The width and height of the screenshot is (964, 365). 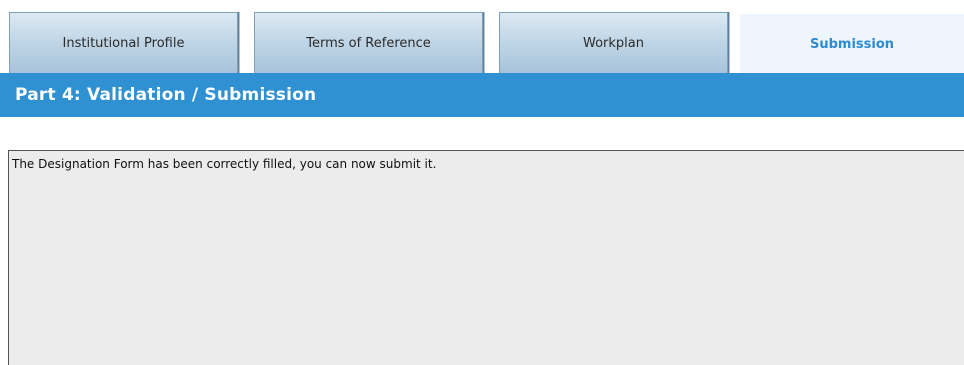 I want to click on tab-workplan: Workplan, so click(x=613, y=42).